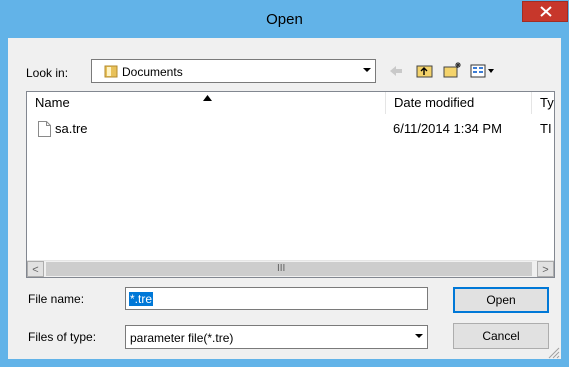 The height and width of the screenshot is (367, 569). I want to click on folder-icon, so click(111, 71).